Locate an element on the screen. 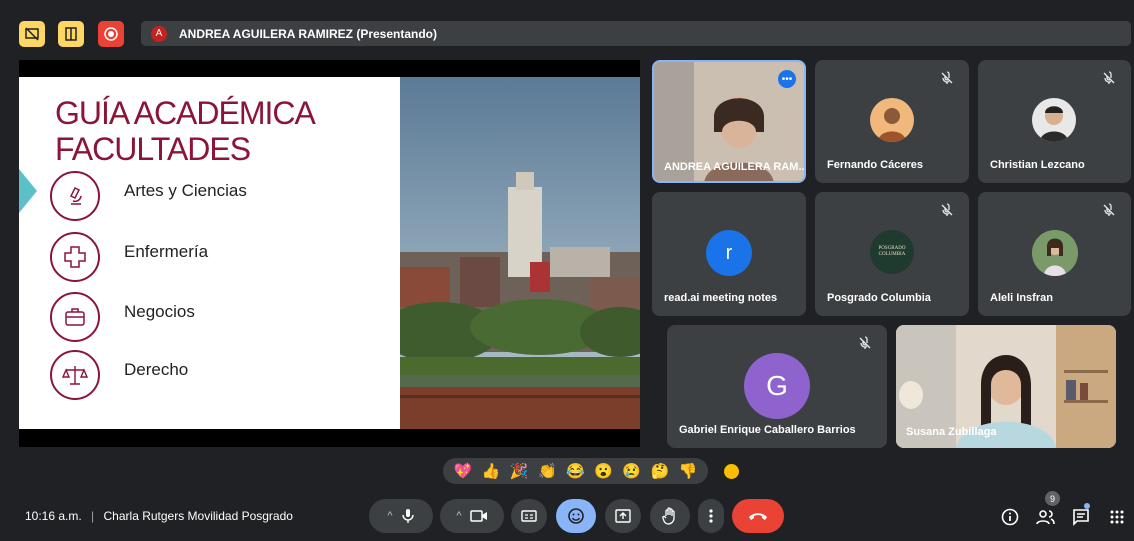  participant-tile: G Gabriel Enrique Caballero Barrios is located at coordinates (777, 386).